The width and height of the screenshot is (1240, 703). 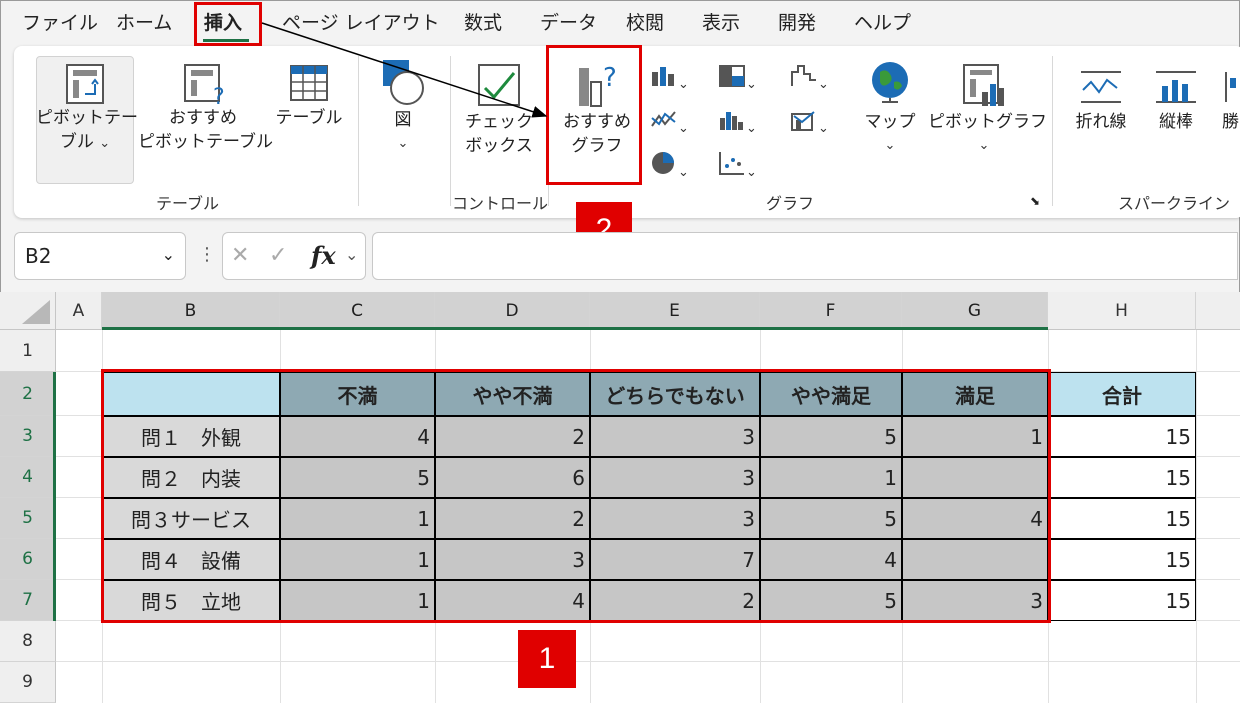 What do you see at coordinates (191, 311) in the screenshot?
I see `column-header-b: B` at bounding box center [191, 311].